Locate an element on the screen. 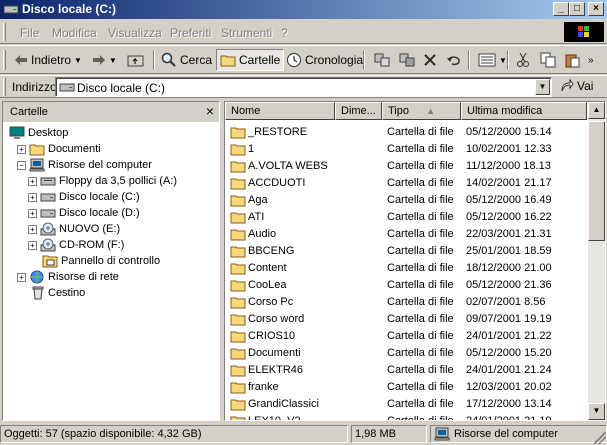 This screenshot has height=445, width=607. go-button: Vai is located at coordinates (576, 86).